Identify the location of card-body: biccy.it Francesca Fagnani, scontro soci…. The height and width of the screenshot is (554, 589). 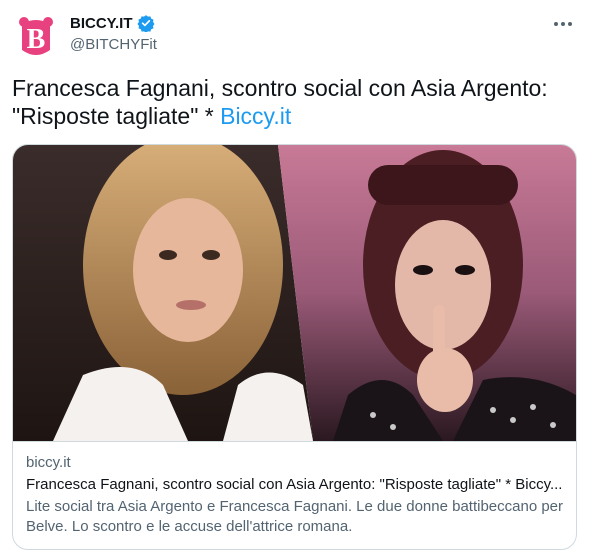
(296, 495).